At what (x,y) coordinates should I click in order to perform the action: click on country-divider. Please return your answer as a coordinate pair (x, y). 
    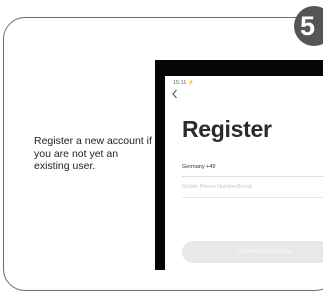
    Looking at the image, I should click on (252, 176).